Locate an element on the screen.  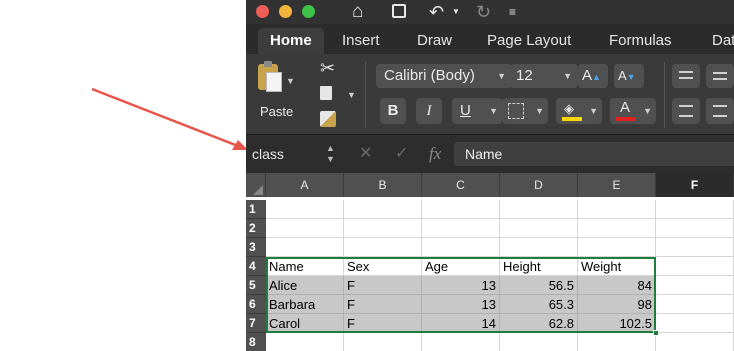
column-header-a: A is located at coordinates (305, 185).